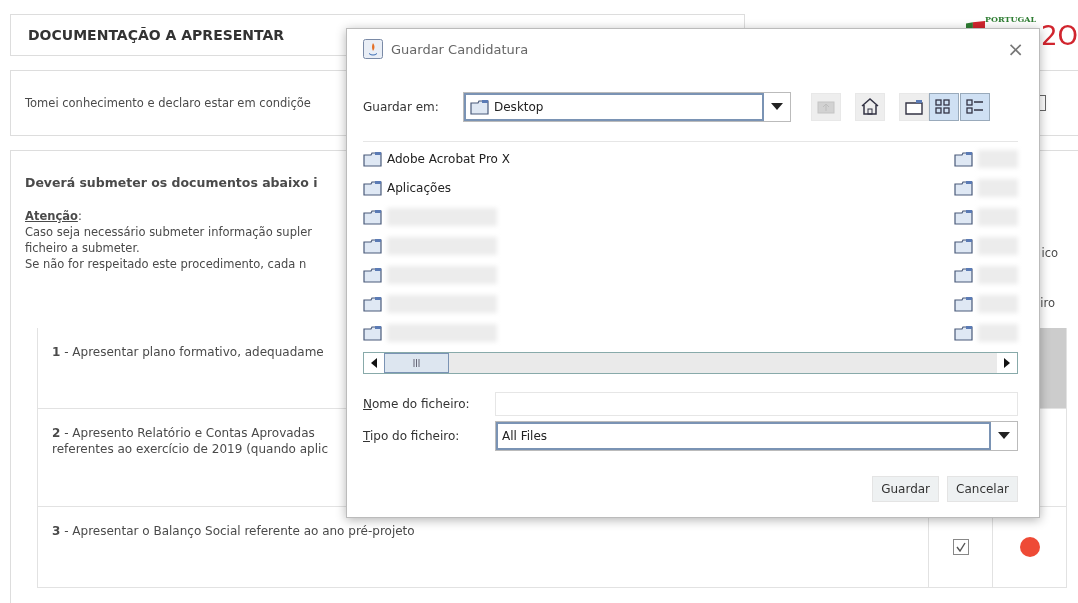 The image size is (1078, 603). Describe the element at coordinates (1059, 36) in the screenshot. I see `logo-number: 2O` at that location.